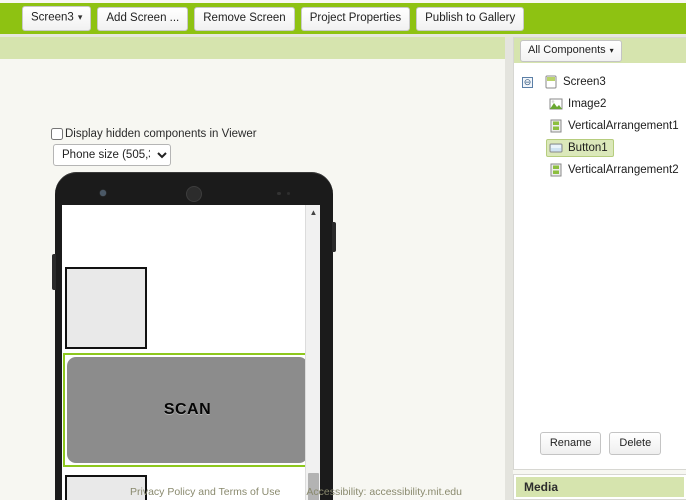 The image size is (686, 500). I want to click on button1-selection-frame: SCAN, so click(187, 410).